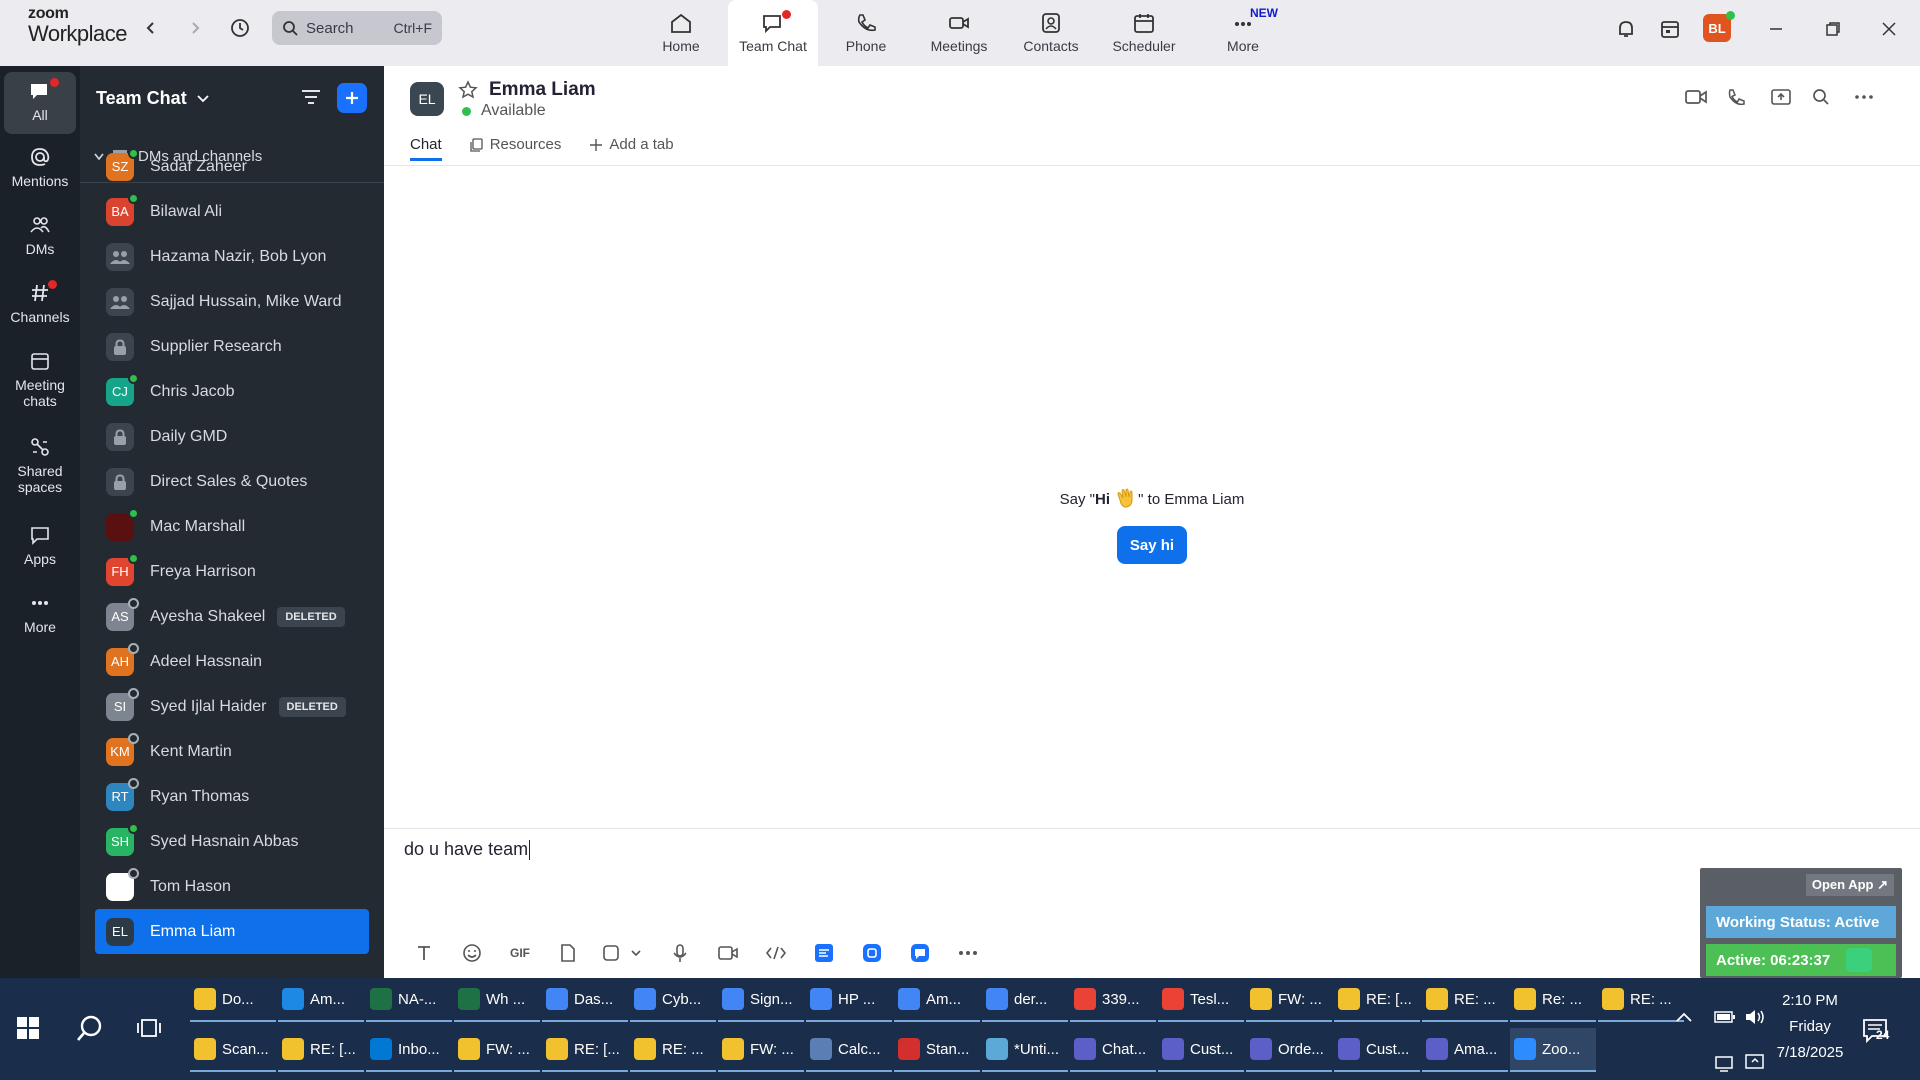  I want to click on list-item: AS Ayesha Shakeel DELETED, so click(232, 616).